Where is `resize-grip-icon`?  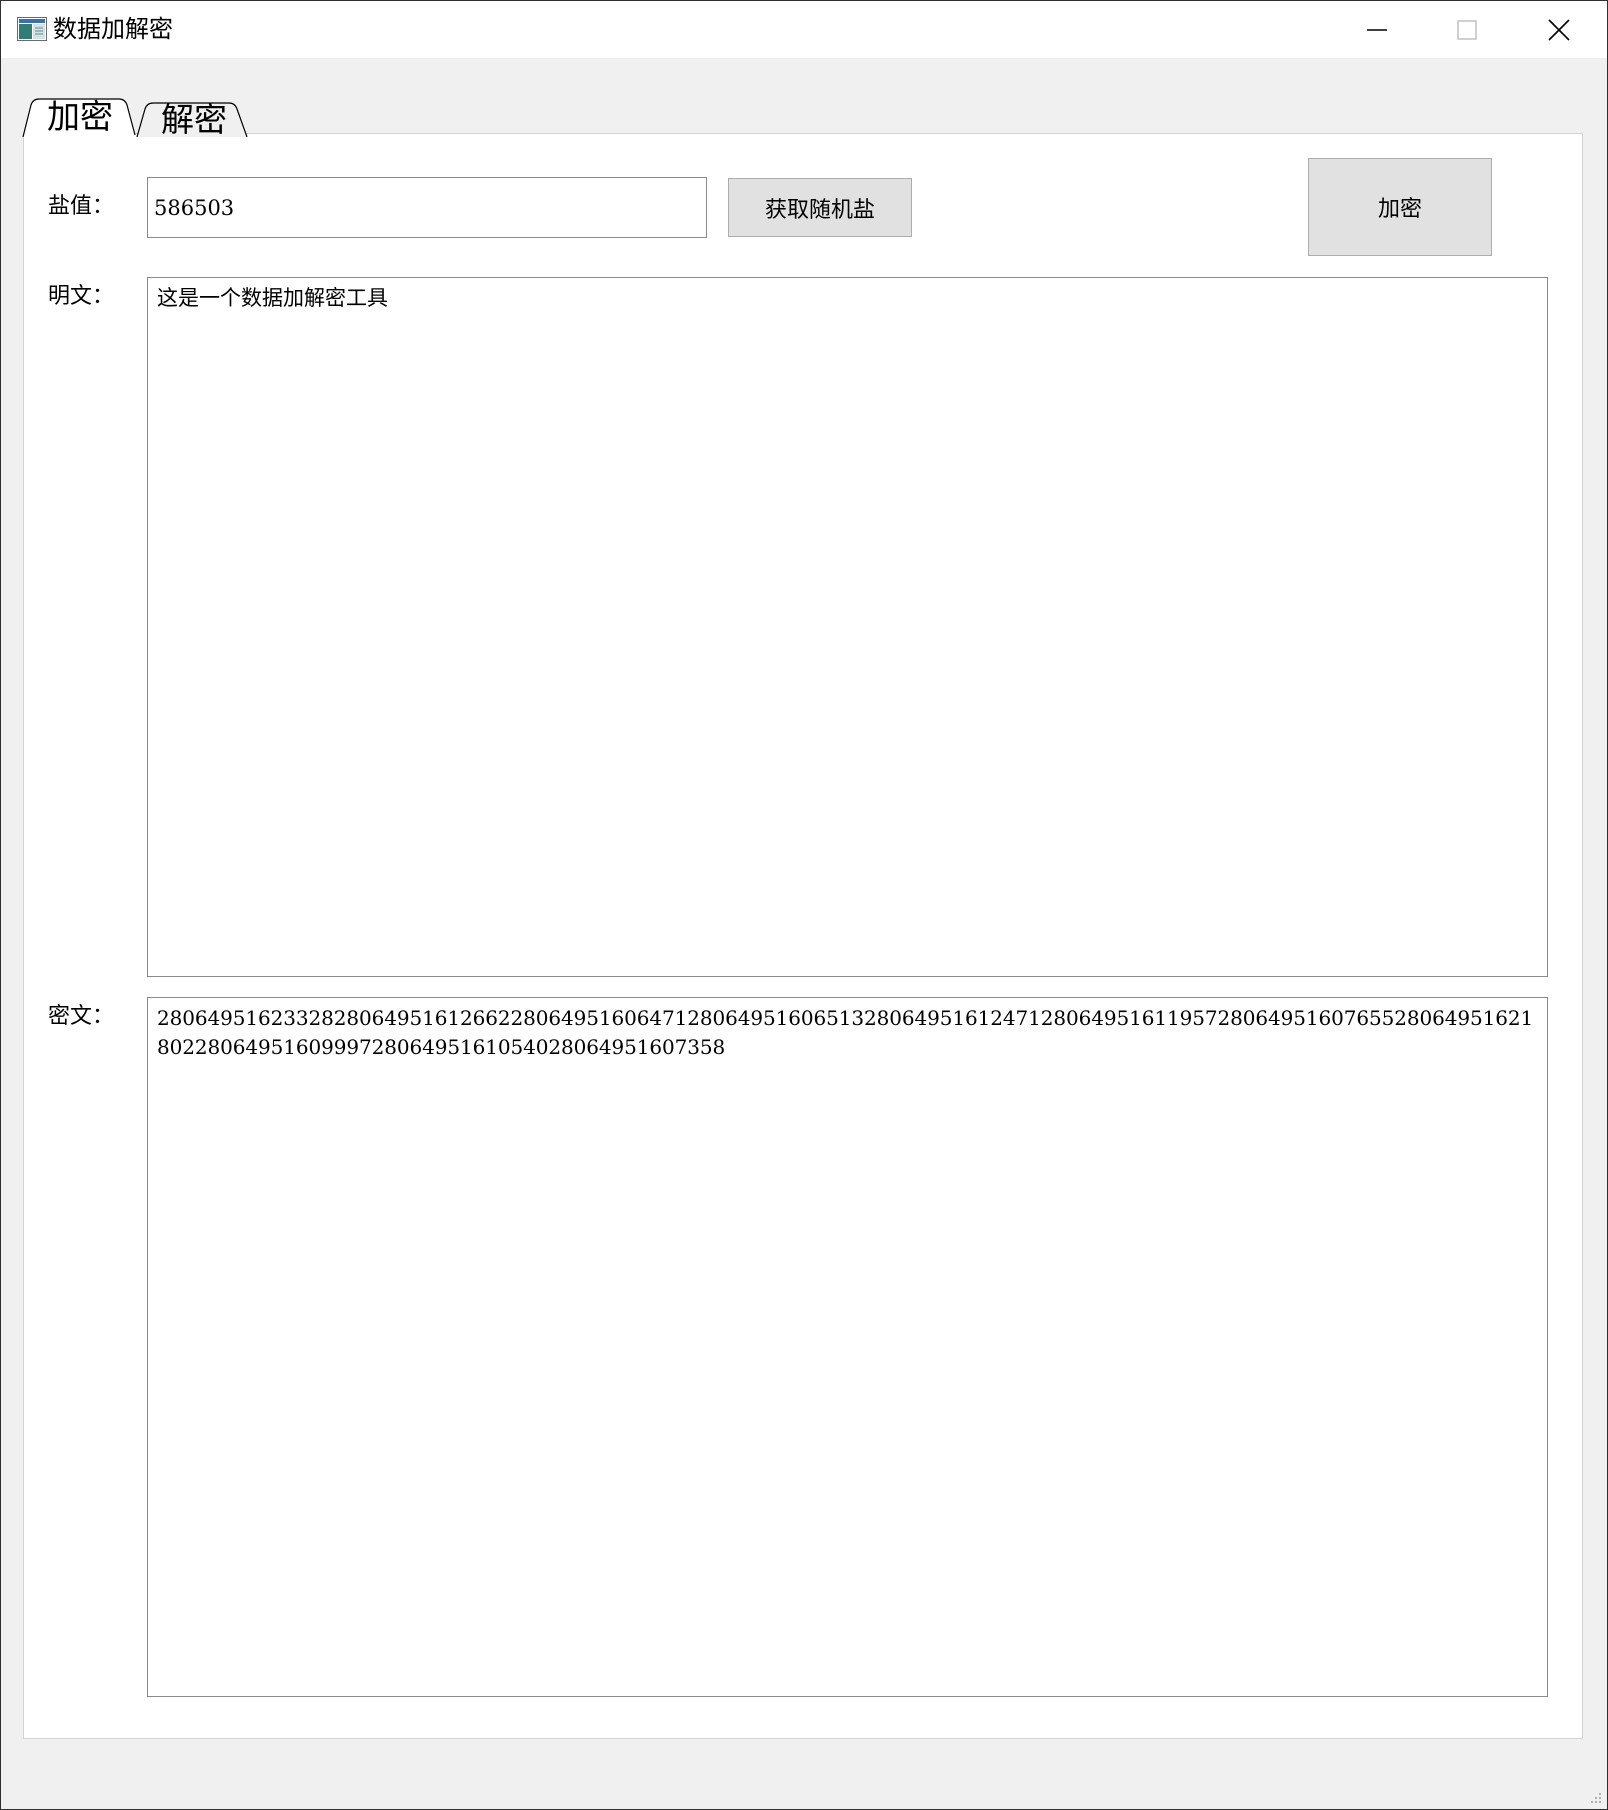 resize-grip-icon is located at coordinates (1596, 1798).